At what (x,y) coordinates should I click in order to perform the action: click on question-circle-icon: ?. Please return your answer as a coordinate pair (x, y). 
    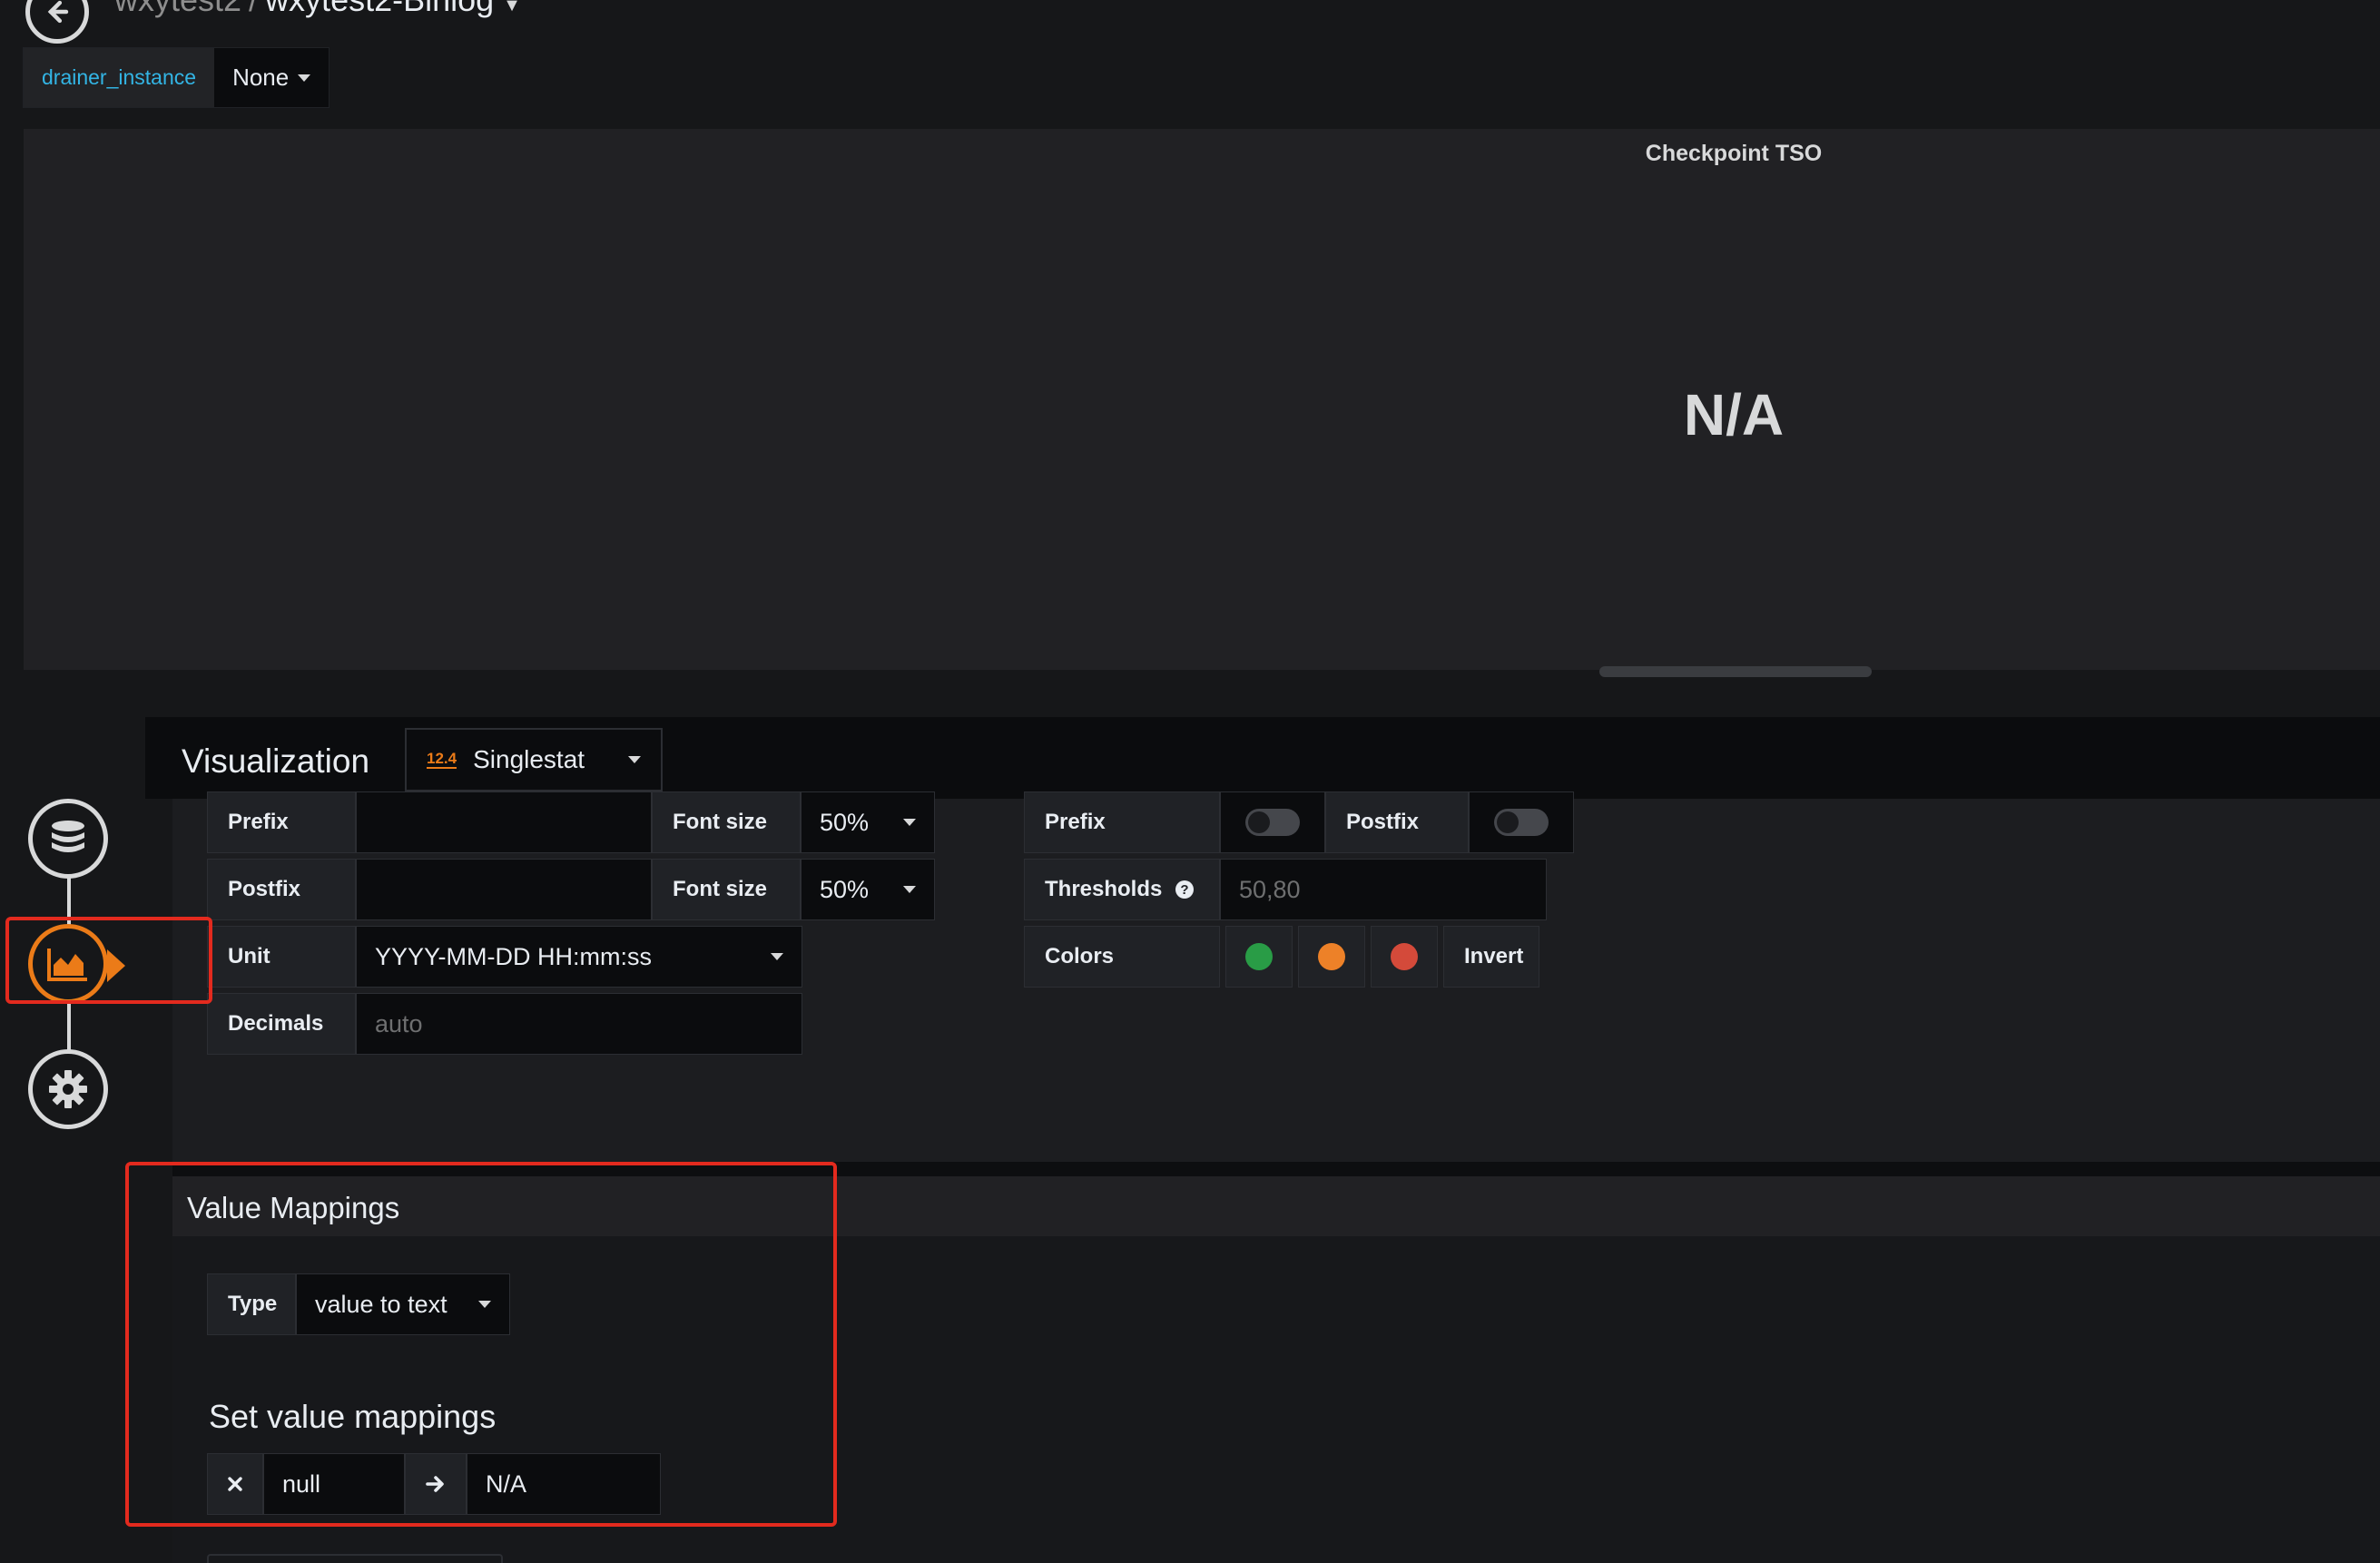
    Looking at the image, I should click on (1185, 889).